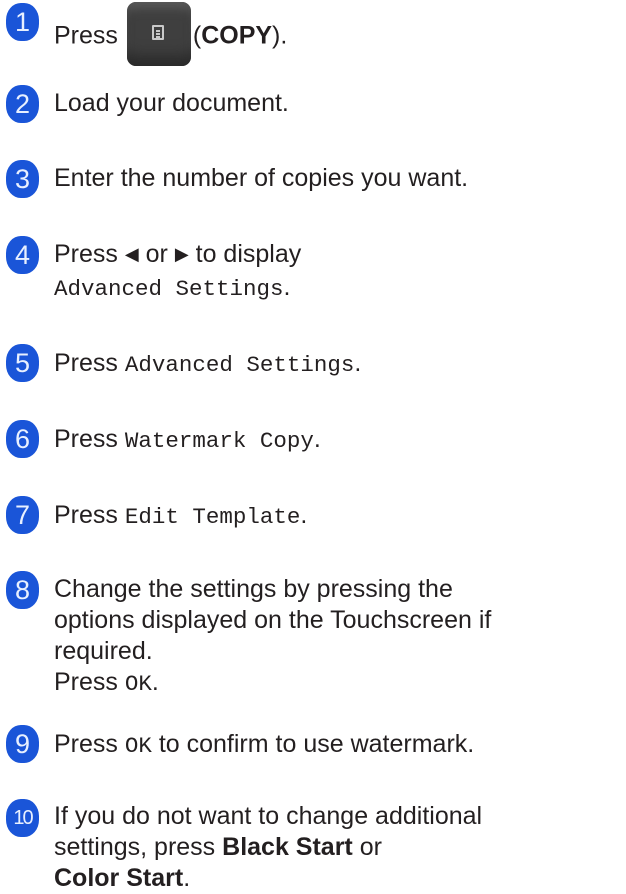 The width and height of the screenshot is (626, 894). What do you see at coordinates (22, 179) in the screenshot?
I see `step-number-badge: 3` at bounding box center [22, 179].